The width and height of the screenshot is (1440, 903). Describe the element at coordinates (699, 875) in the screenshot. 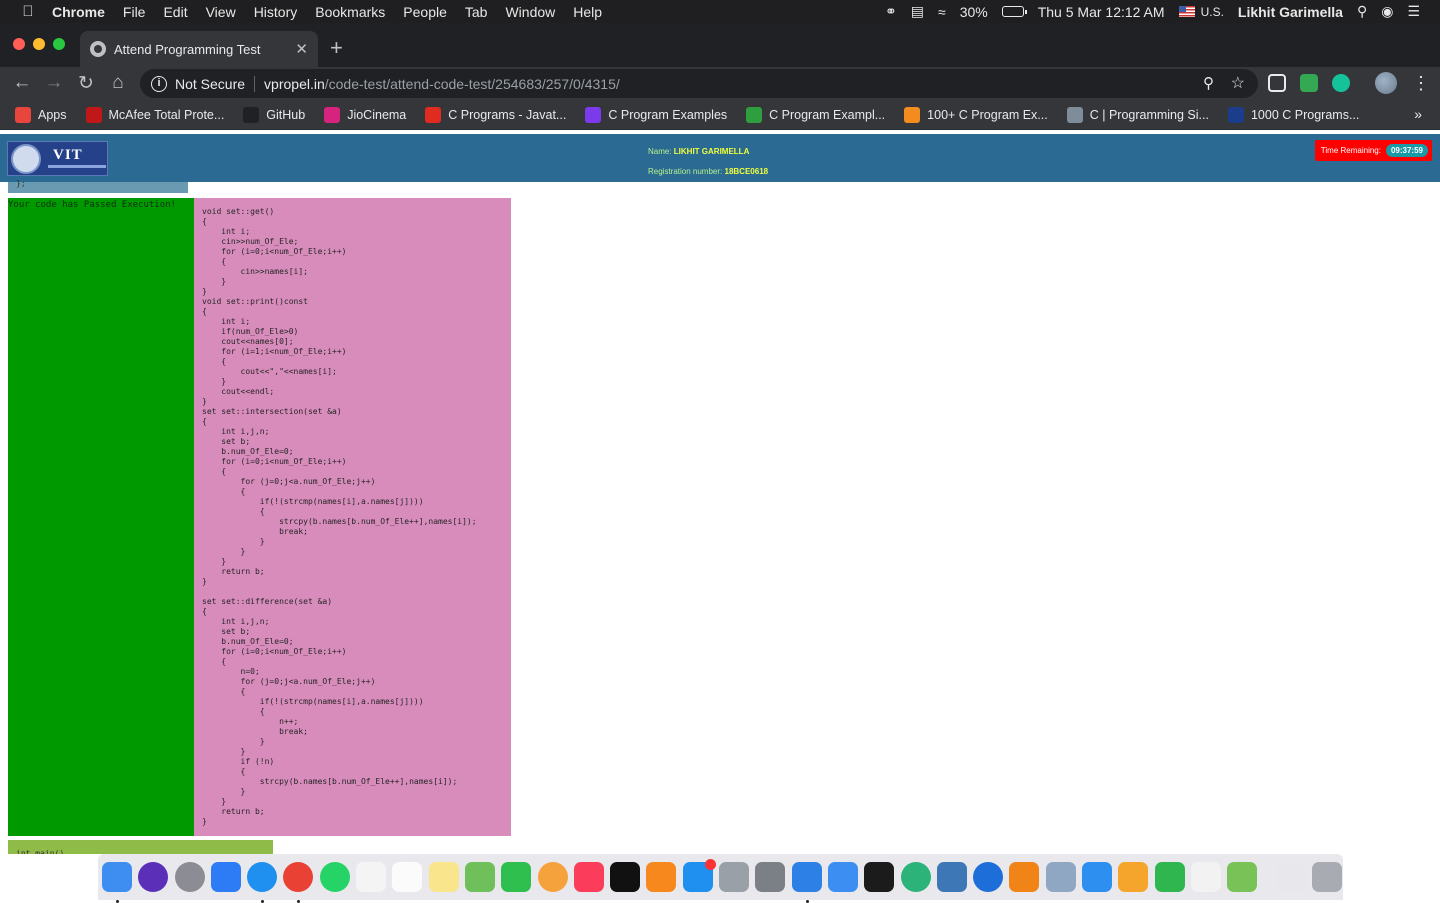

I see `app-store-icon` at that location.